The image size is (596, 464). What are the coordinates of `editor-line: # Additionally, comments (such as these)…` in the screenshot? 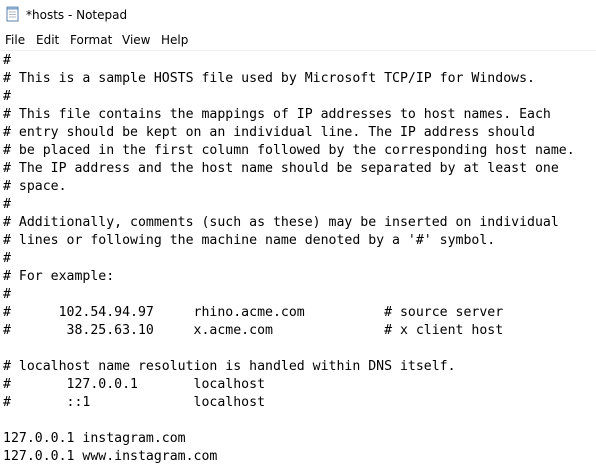 It's located at (281, 222).